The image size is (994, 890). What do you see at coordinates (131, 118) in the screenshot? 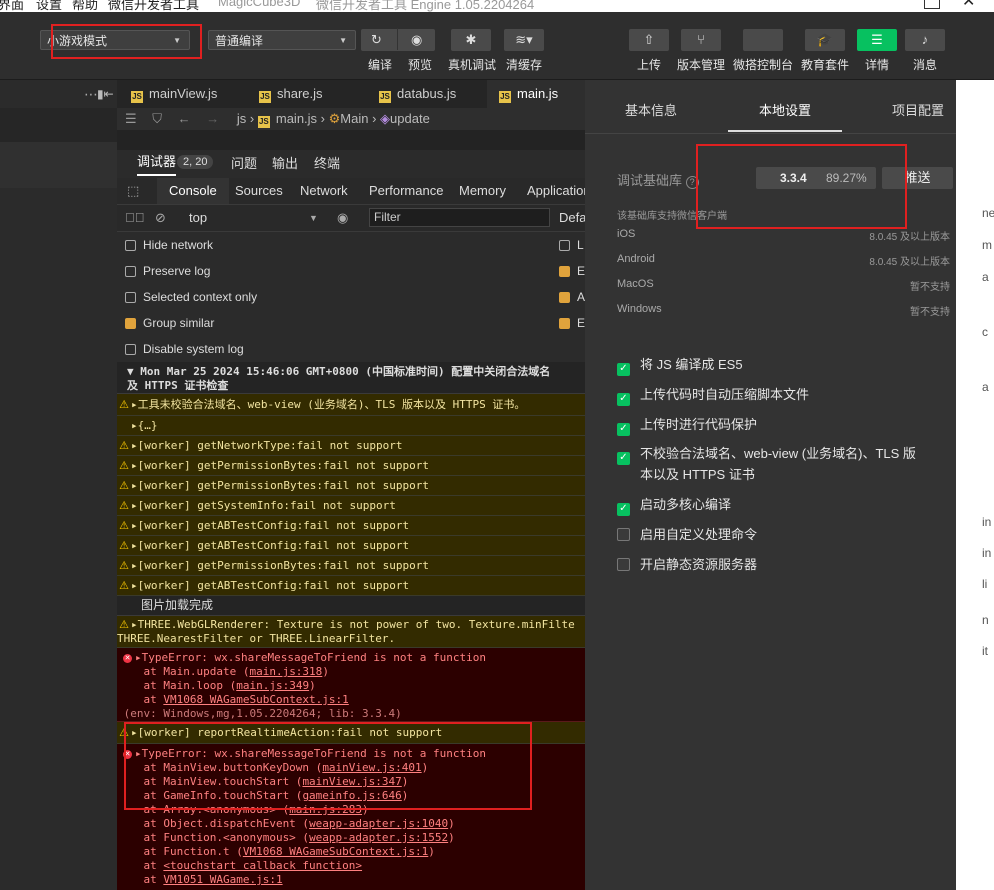
I see `list-icon: ☰` at bounding box center [131, 118].